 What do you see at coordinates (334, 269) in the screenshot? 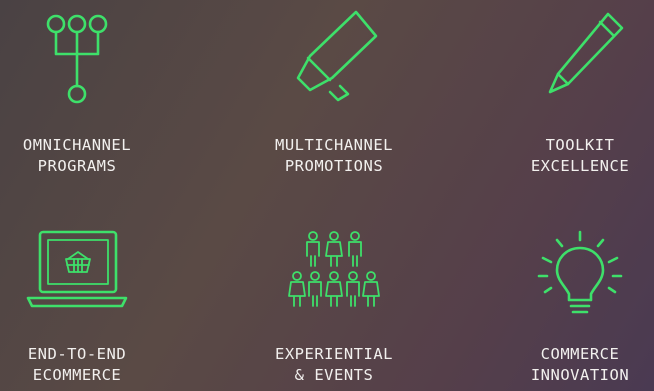
I see `people-group-icon` at bounding box center [334, 269].